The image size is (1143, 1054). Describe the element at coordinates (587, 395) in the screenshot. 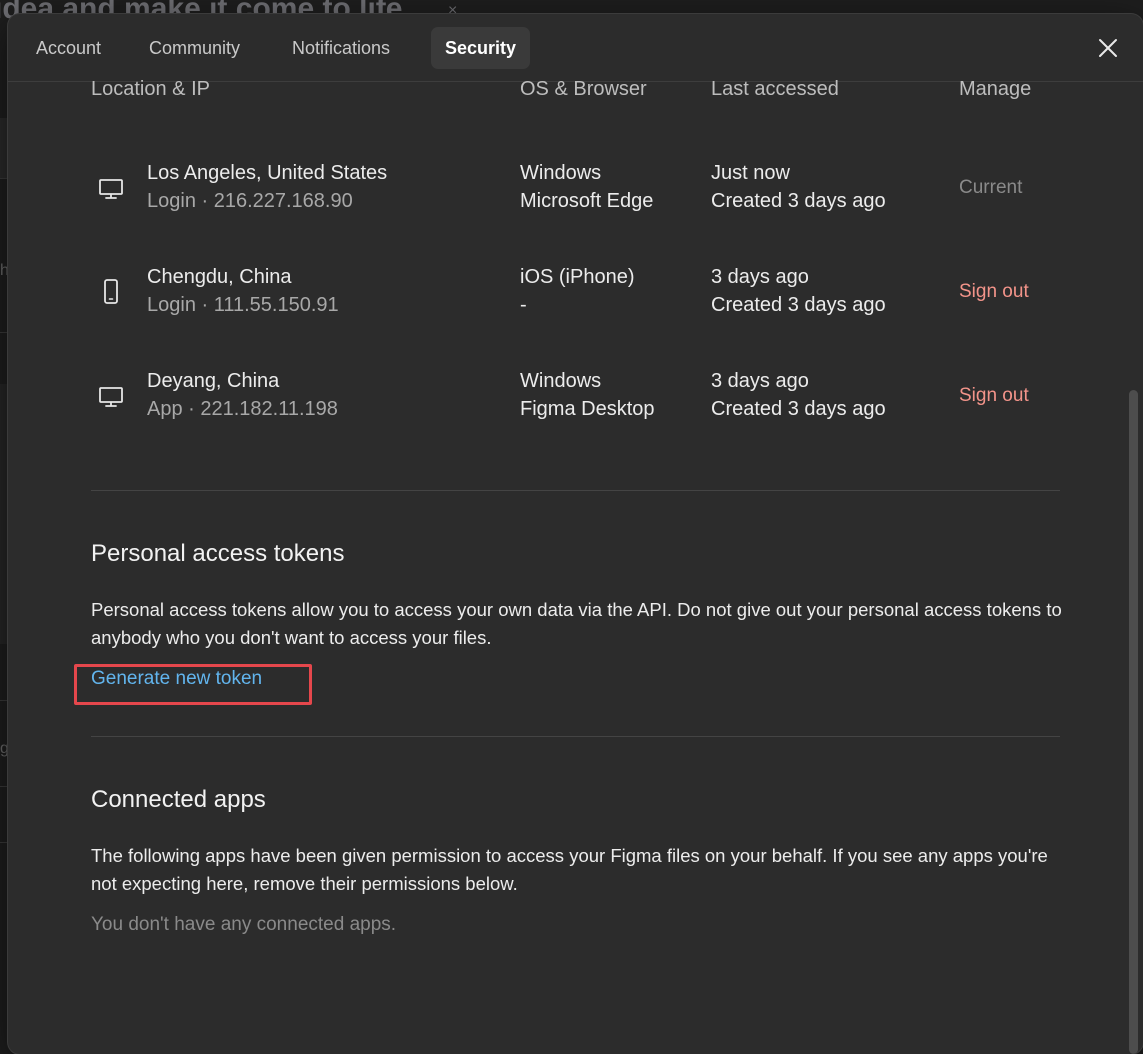

I see `session-os-cell: Windows Figma Desktop` at that location.